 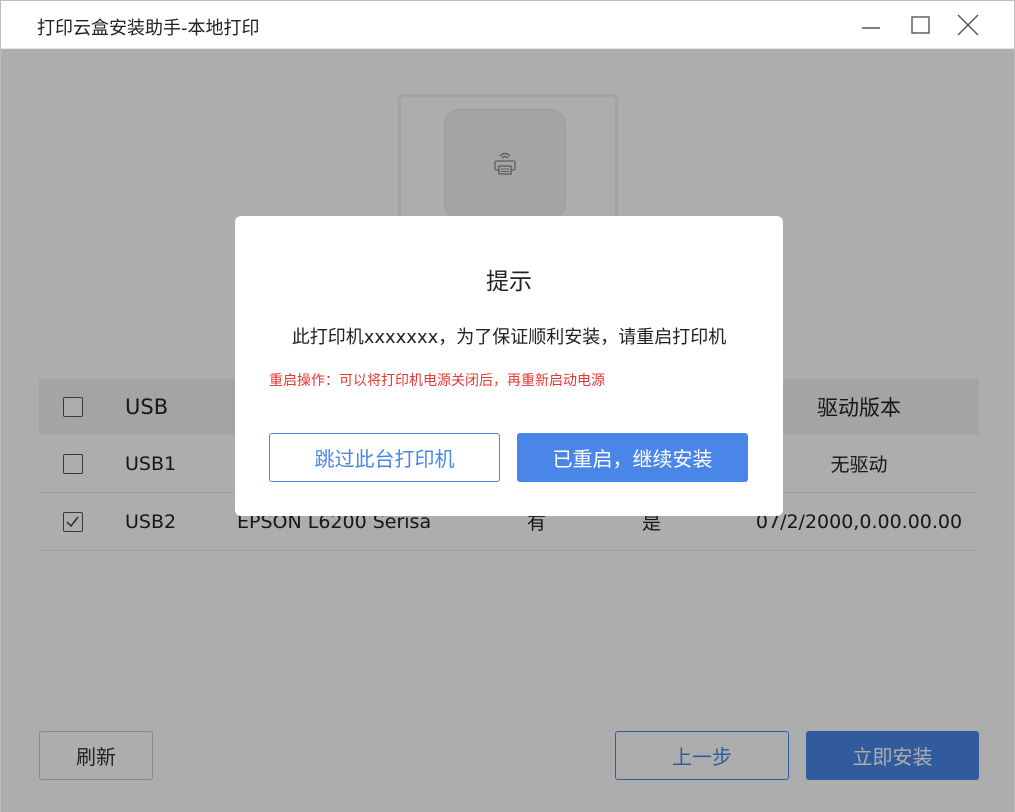 What do you see at coordinates (509, 337) in the screenshot?
I see `dialog-message: 此打印机xxxxxxx，为了保证顺利安装，请重启打印机` at bounding box center [509, 337].